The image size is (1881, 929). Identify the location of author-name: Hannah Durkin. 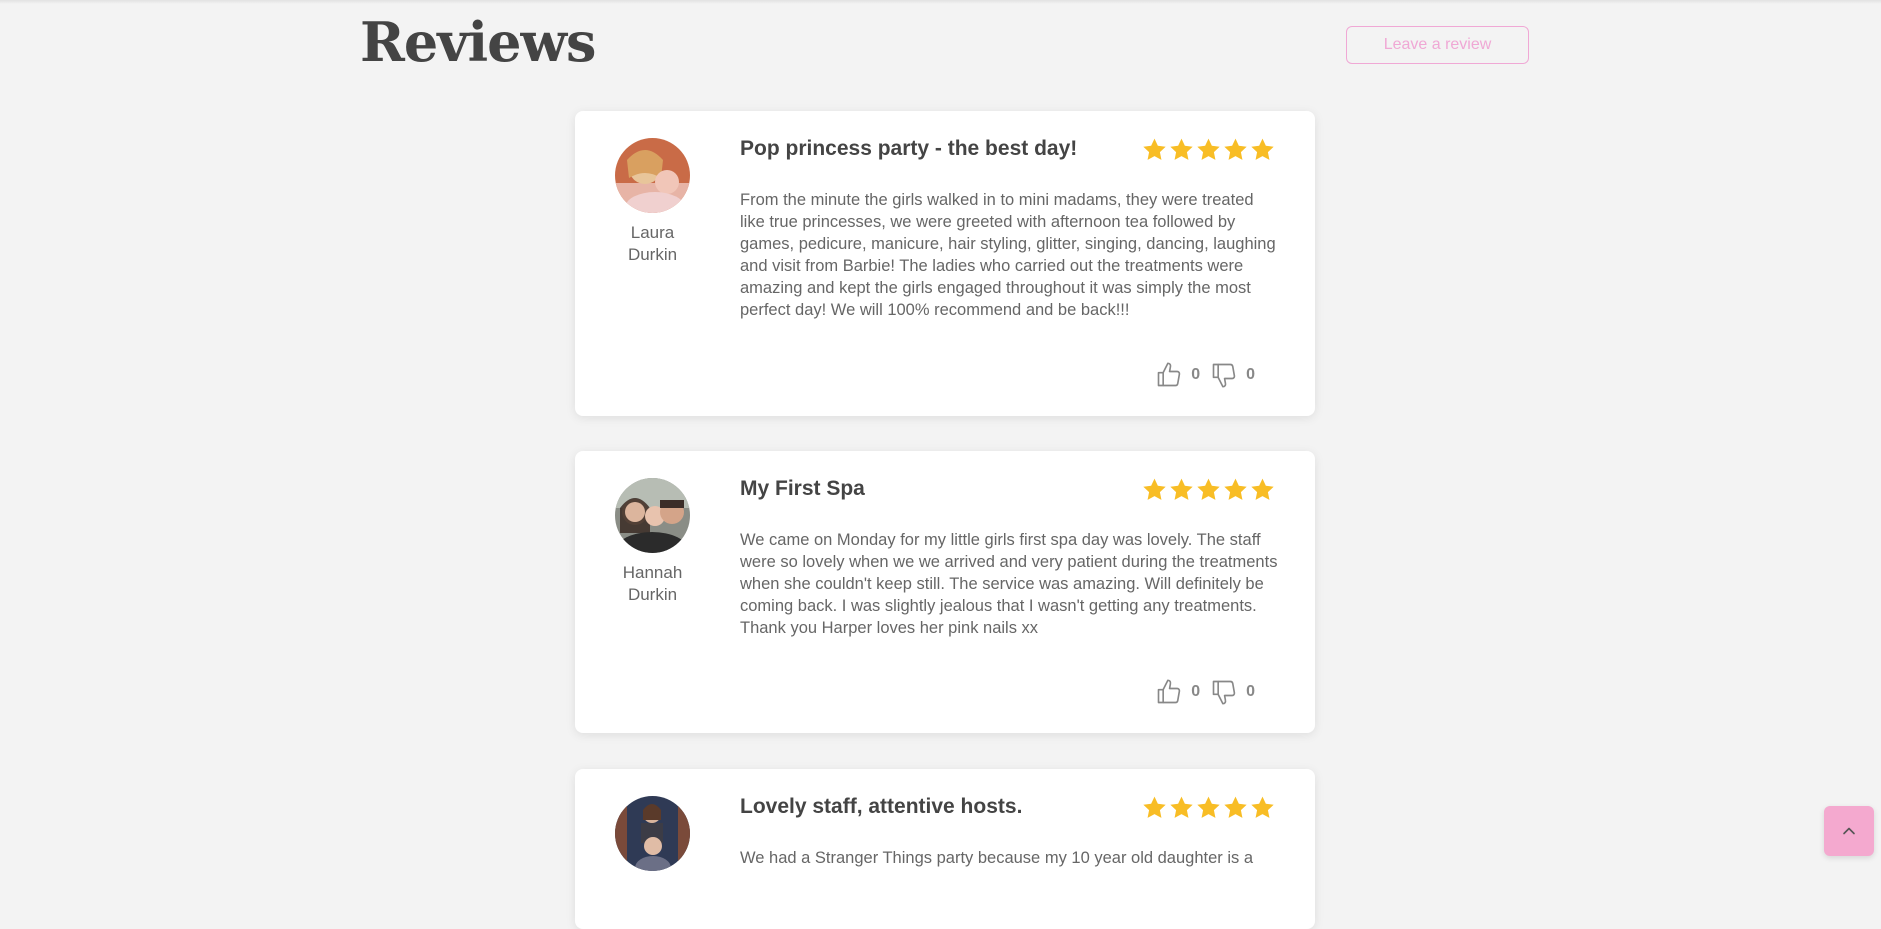
(652, 584).